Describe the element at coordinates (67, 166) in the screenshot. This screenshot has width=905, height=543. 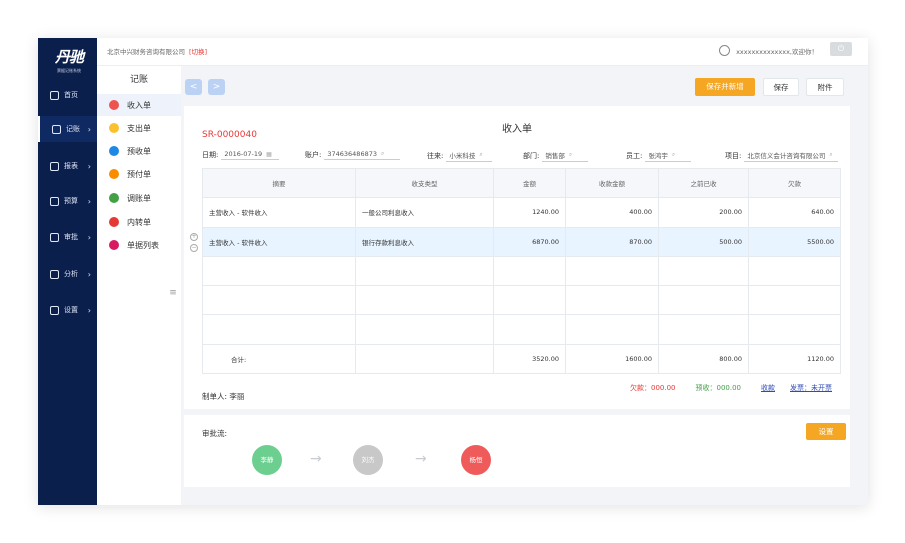
I see `nav-reports: 报表 ›` at that location.